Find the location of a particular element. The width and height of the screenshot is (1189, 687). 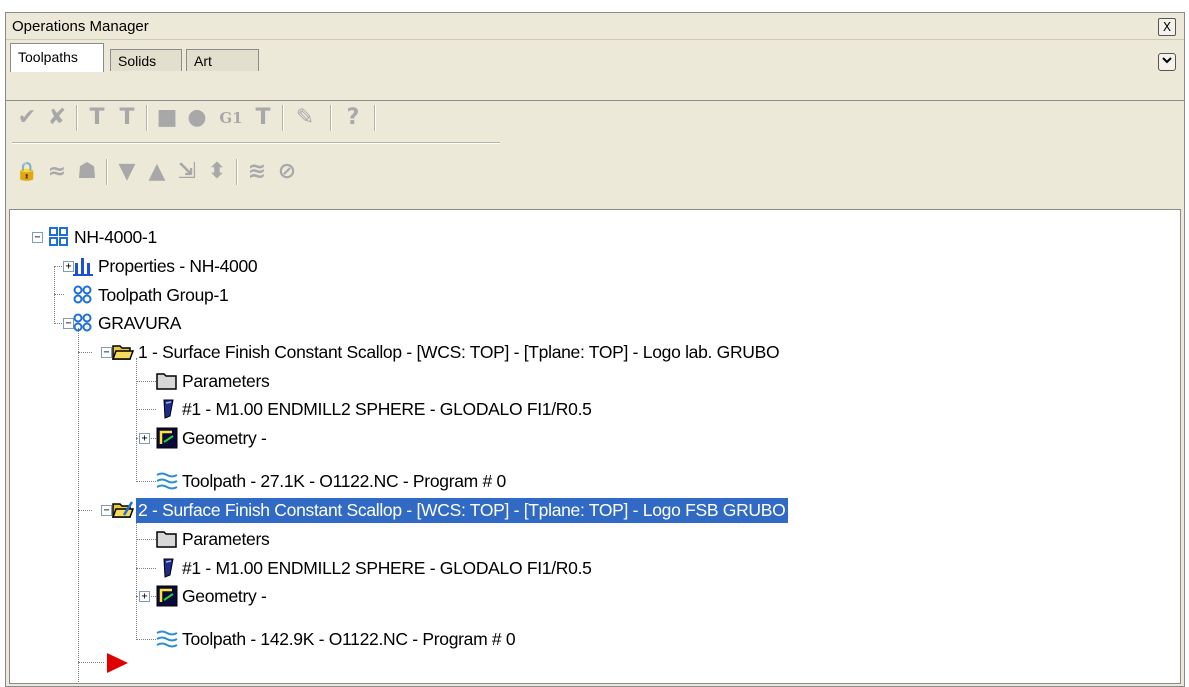

tree-node-label: GRAVURA is located at coordinates (140, 323).